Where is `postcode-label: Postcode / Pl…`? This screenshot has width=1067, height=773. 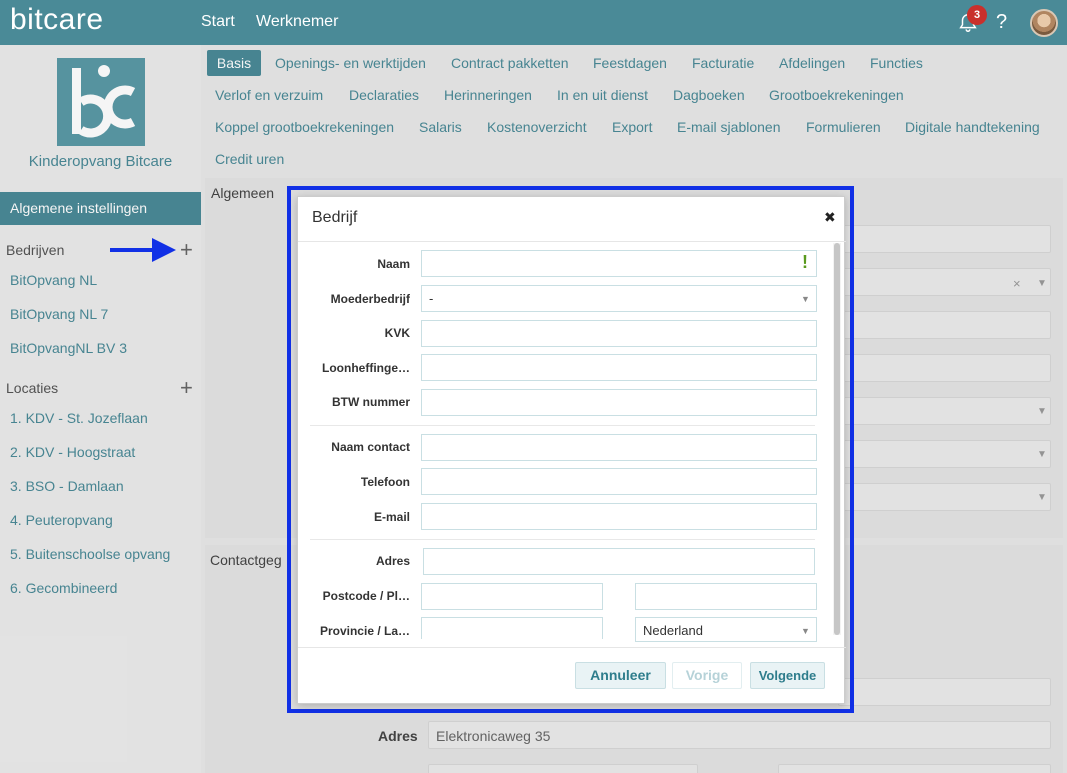
postcode-label: Postcode / Pl… is located at coordinates (366, 596).